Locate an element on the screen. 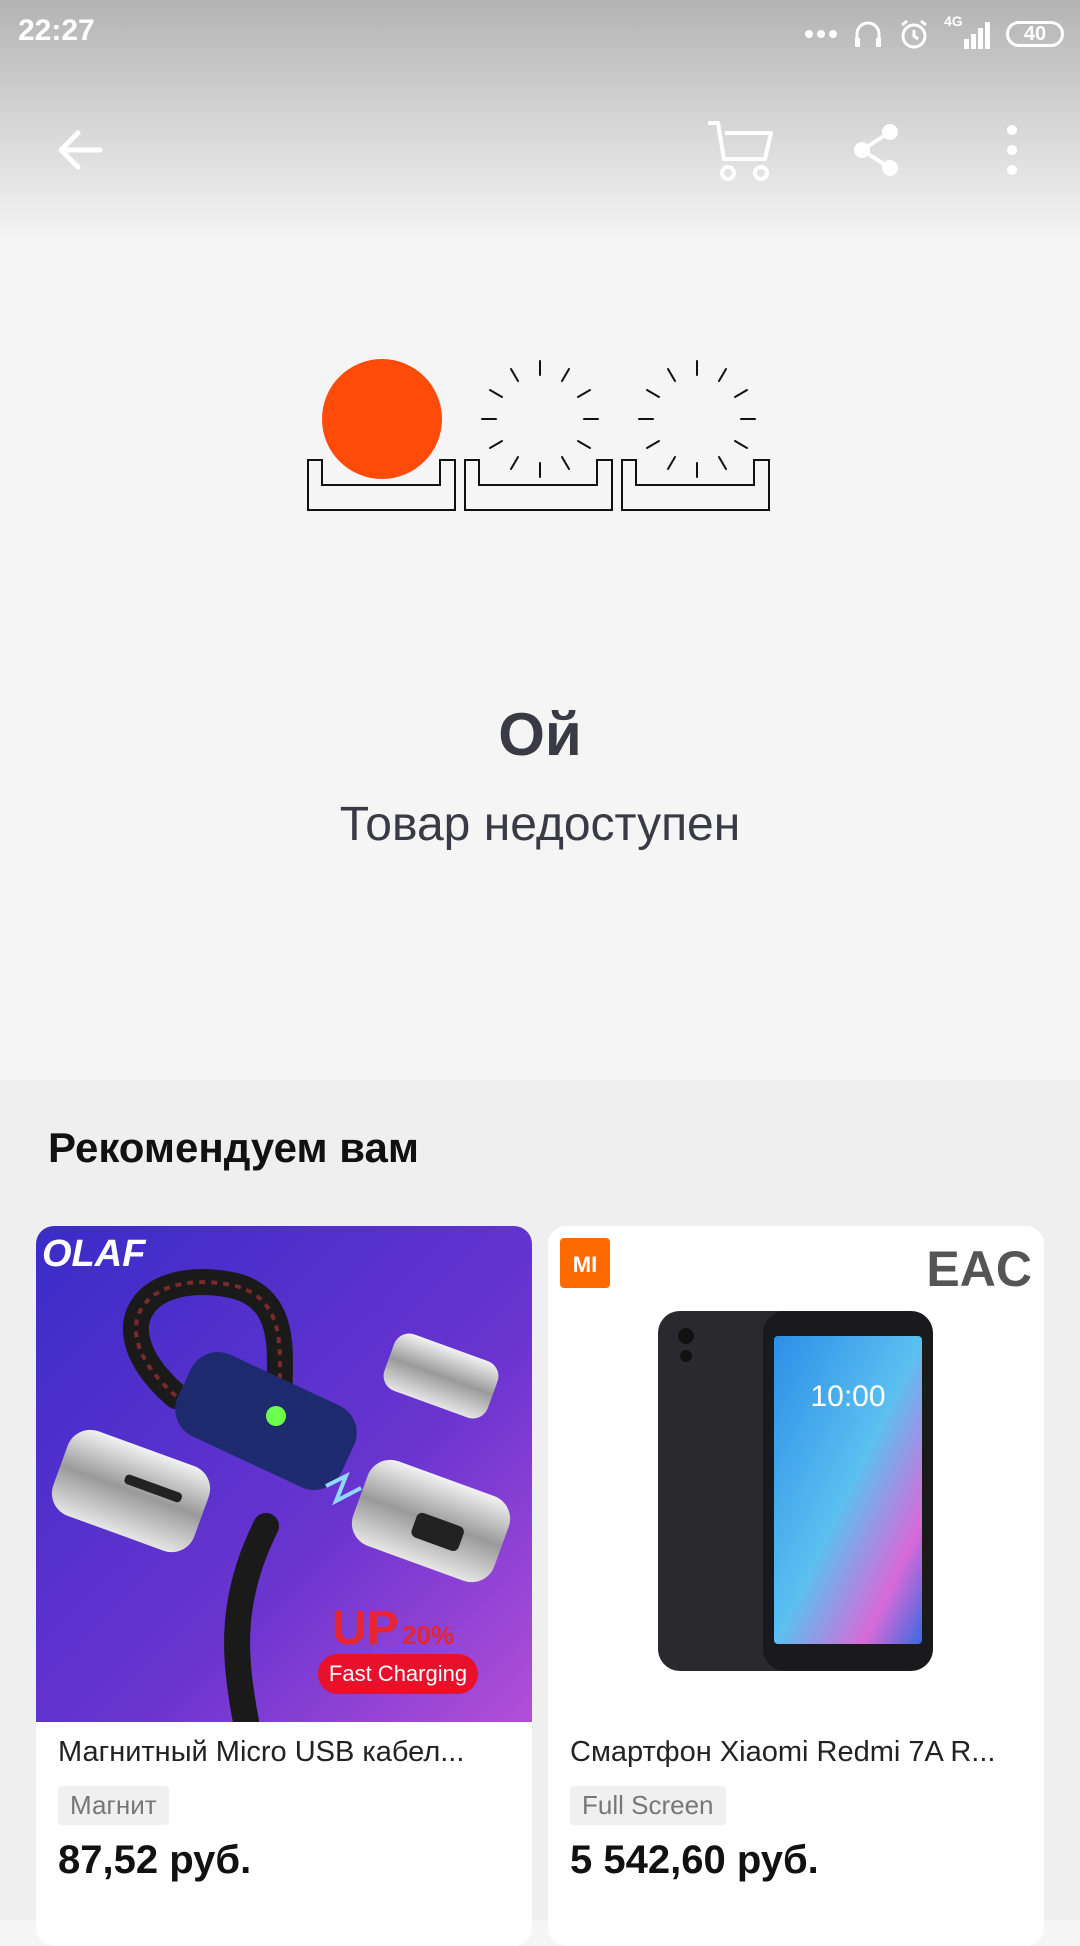 The height and width of the screenshot is (1946, 1080). badge-fast-charging-text: Fast Charging is located at coordinates (398, 1673).